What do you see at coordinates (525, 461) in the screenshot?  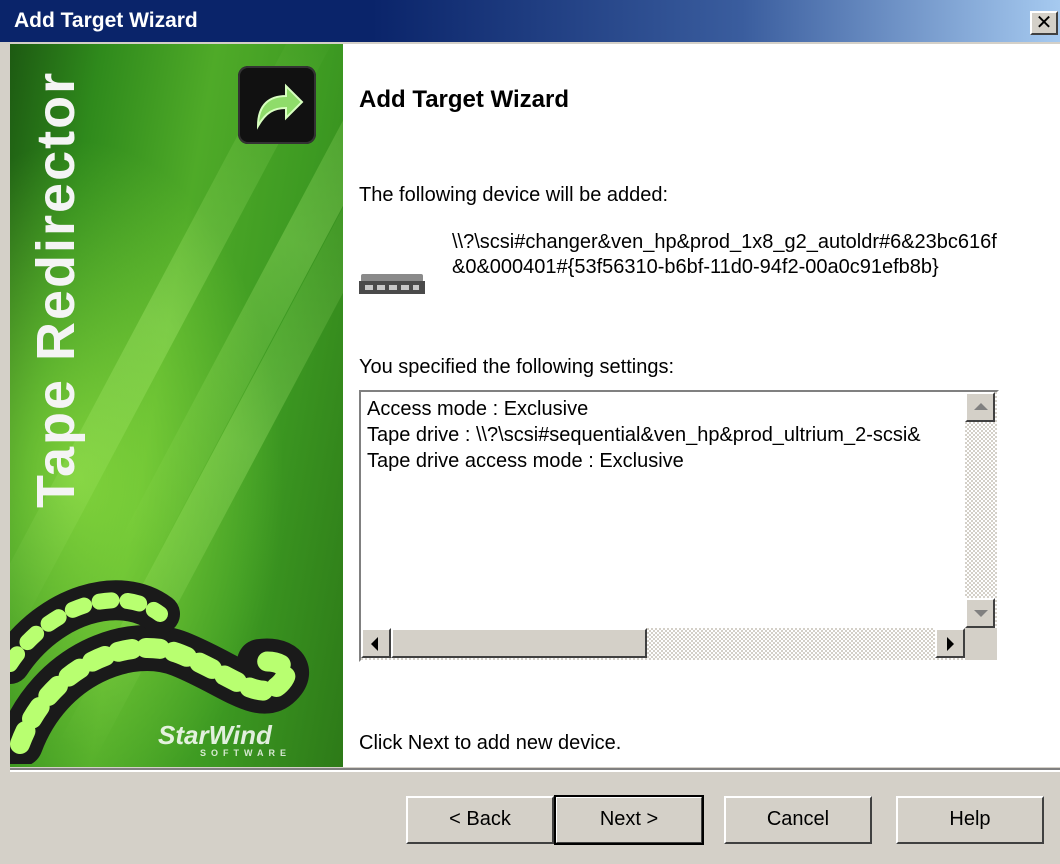 I see `settings-line: Tape drive access mode : Exclusive` at bounding box center [525, 461].